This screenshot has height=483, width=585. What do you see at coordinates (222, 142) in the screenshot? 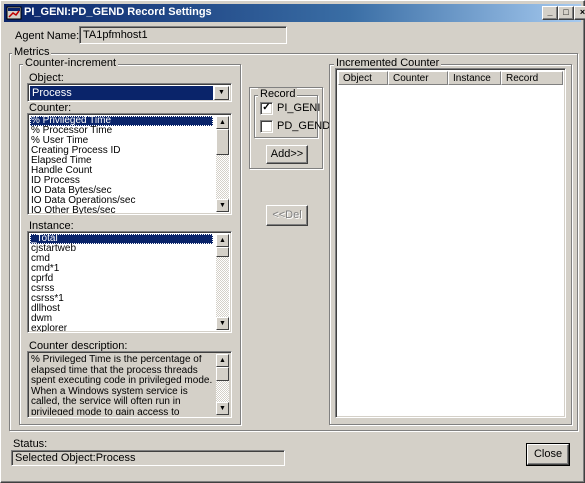
I see `counter-scroll-thumb` at bounding box center [222, 142].